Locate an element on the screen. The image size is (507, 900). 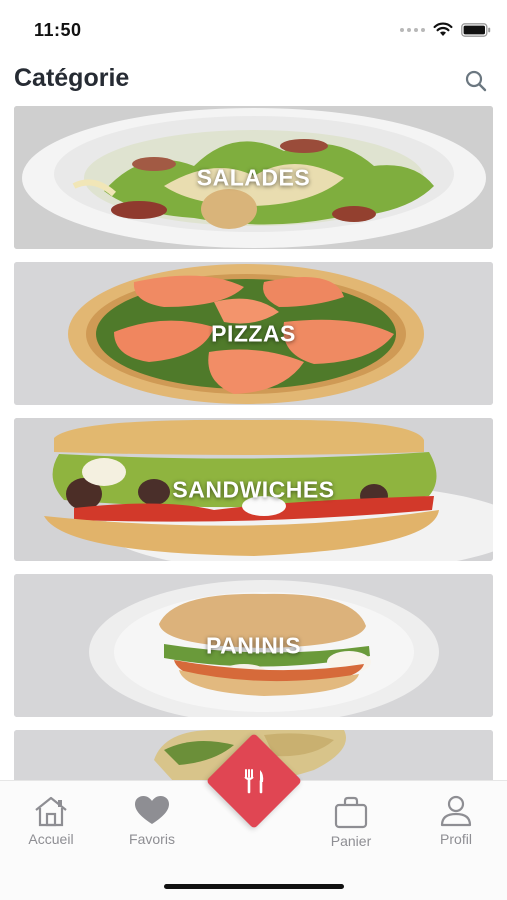
tab-label: Profil is located at coordinates (456, 839).